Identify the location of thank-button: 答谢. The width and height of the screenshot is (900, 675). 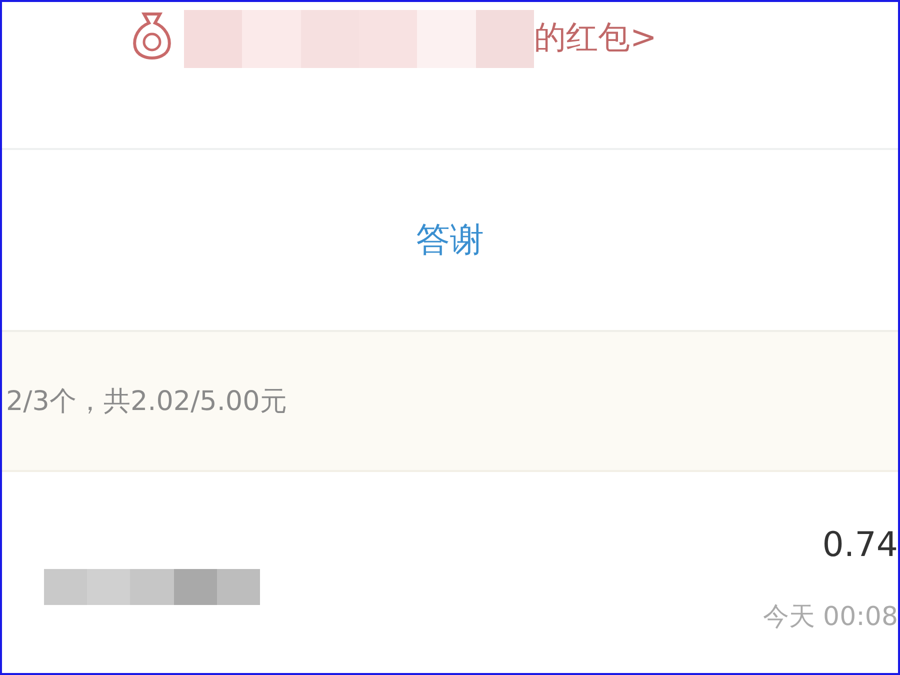
(450, 240).